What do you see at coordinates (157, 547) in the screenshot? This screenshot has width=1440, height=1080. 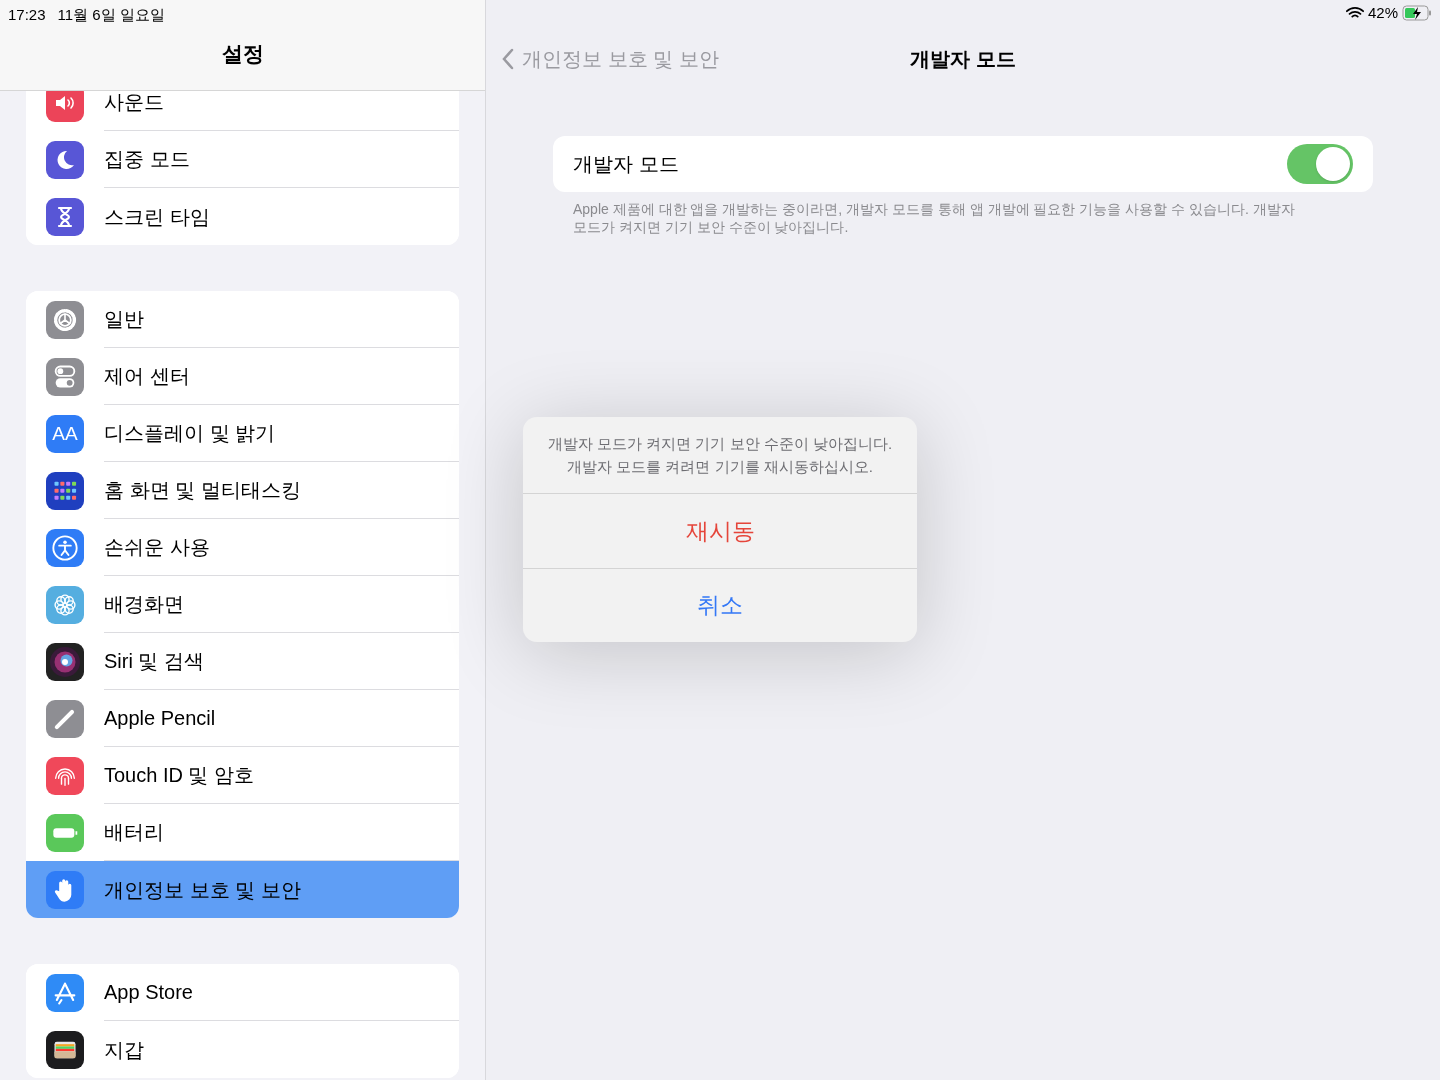 I see `row-label: 손쉬운 사용` at bounding box center [157, 547].